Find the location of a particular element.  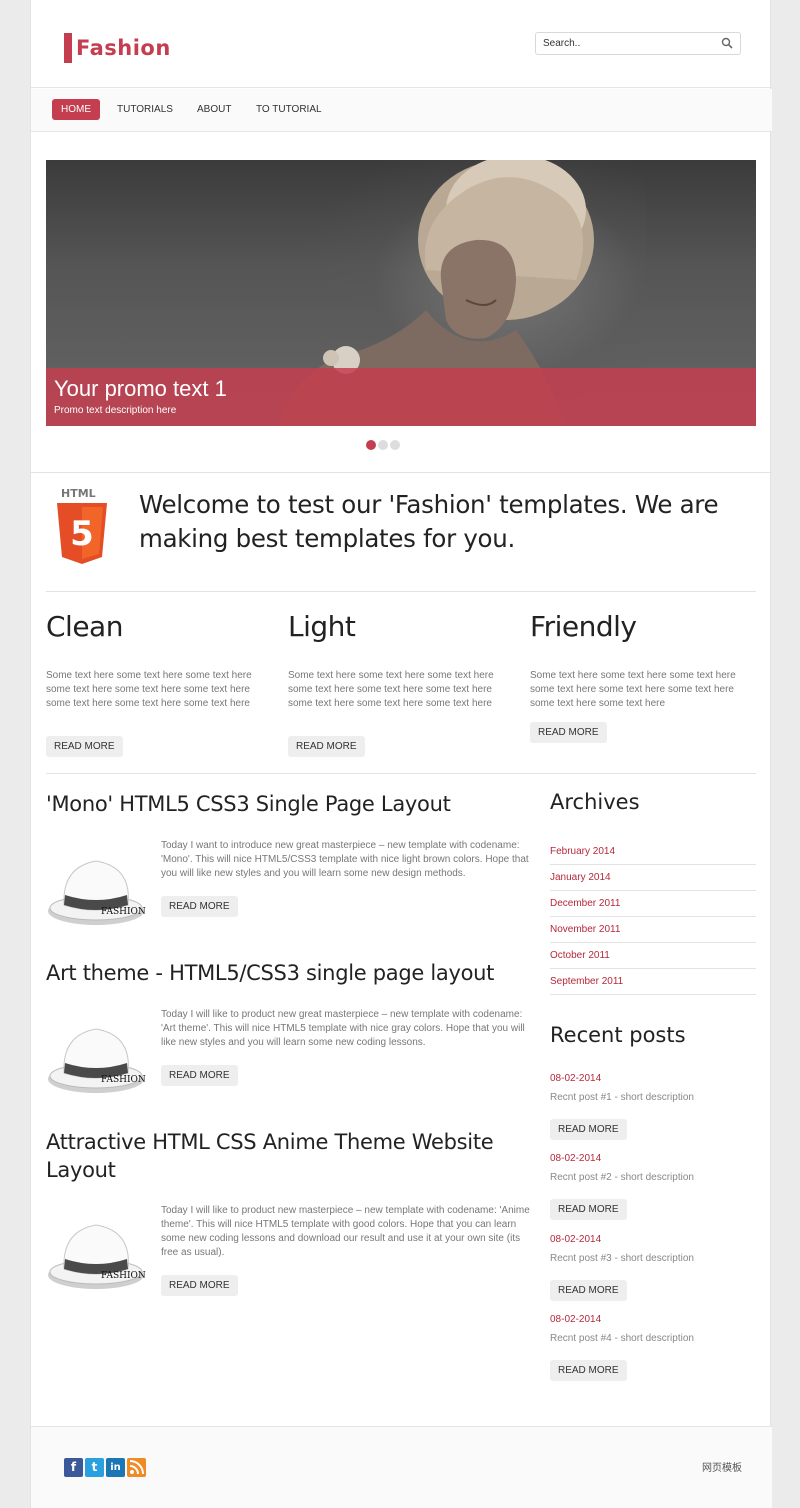

nav-item-home: HOME is located at coordinates (76, 109).